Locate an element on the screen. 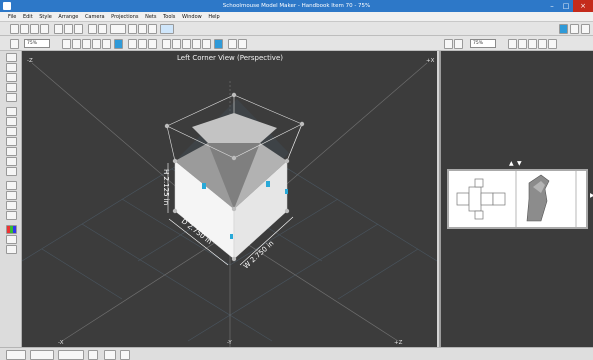 The image size is (593, 360). view-back-icon is located at coordinates (76, 44).